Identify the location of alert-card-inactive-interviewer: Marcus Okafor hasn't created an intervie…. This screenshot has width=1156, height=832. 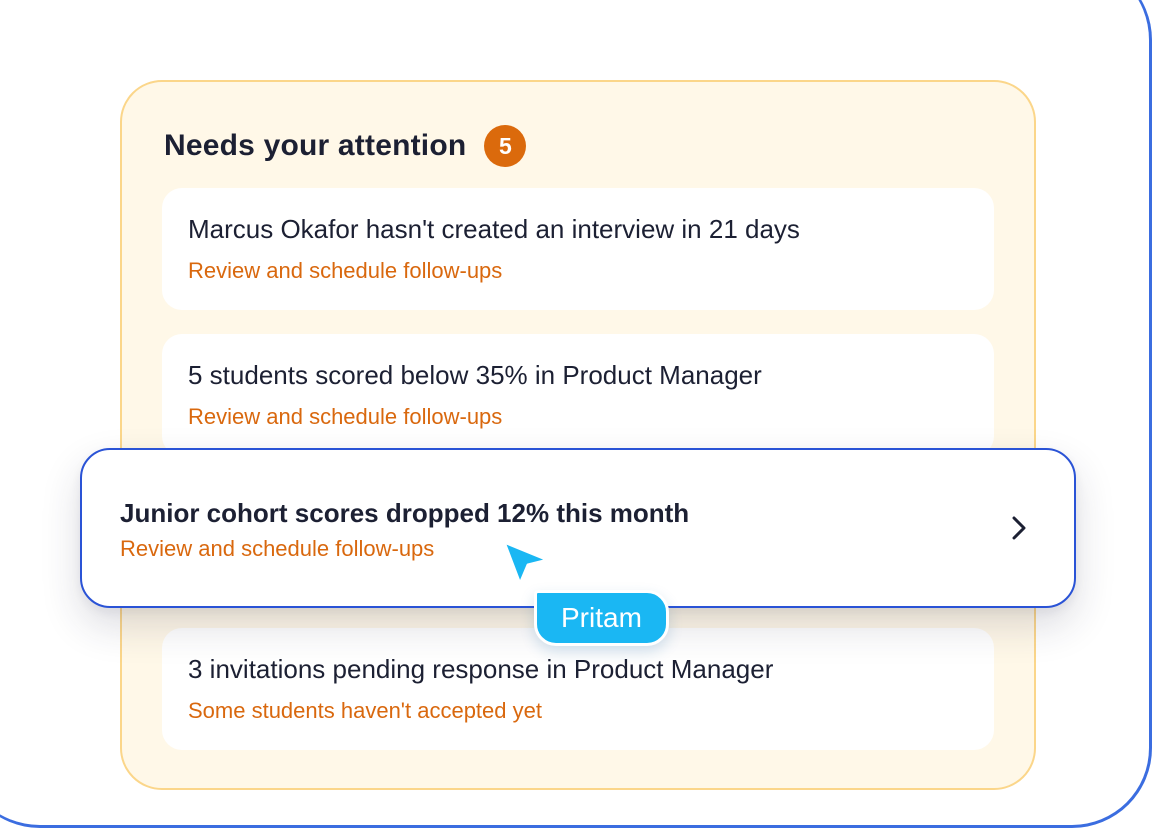
(578, 249).